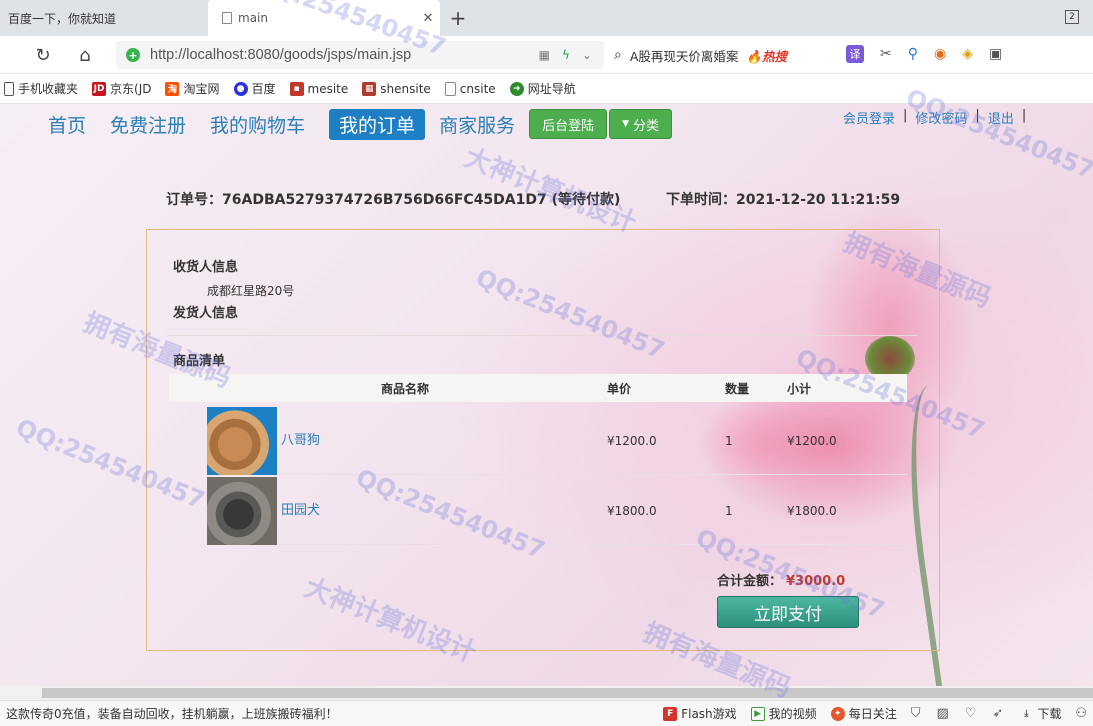  I want to click on download-label: 下载, so click(1049, 714).